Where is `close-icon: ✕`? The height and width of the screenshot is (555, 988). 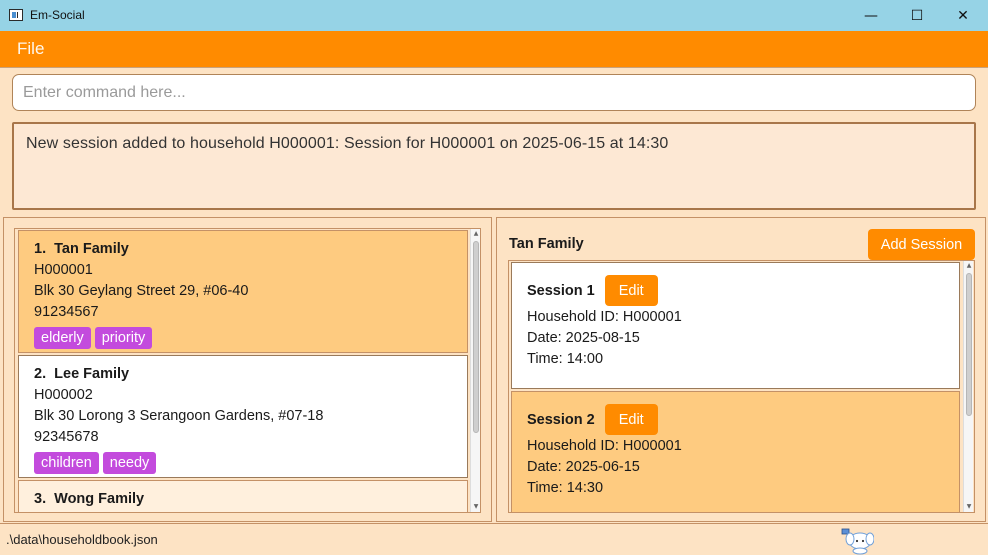 close-icon: ✕ is located at coordinates (963, 15).